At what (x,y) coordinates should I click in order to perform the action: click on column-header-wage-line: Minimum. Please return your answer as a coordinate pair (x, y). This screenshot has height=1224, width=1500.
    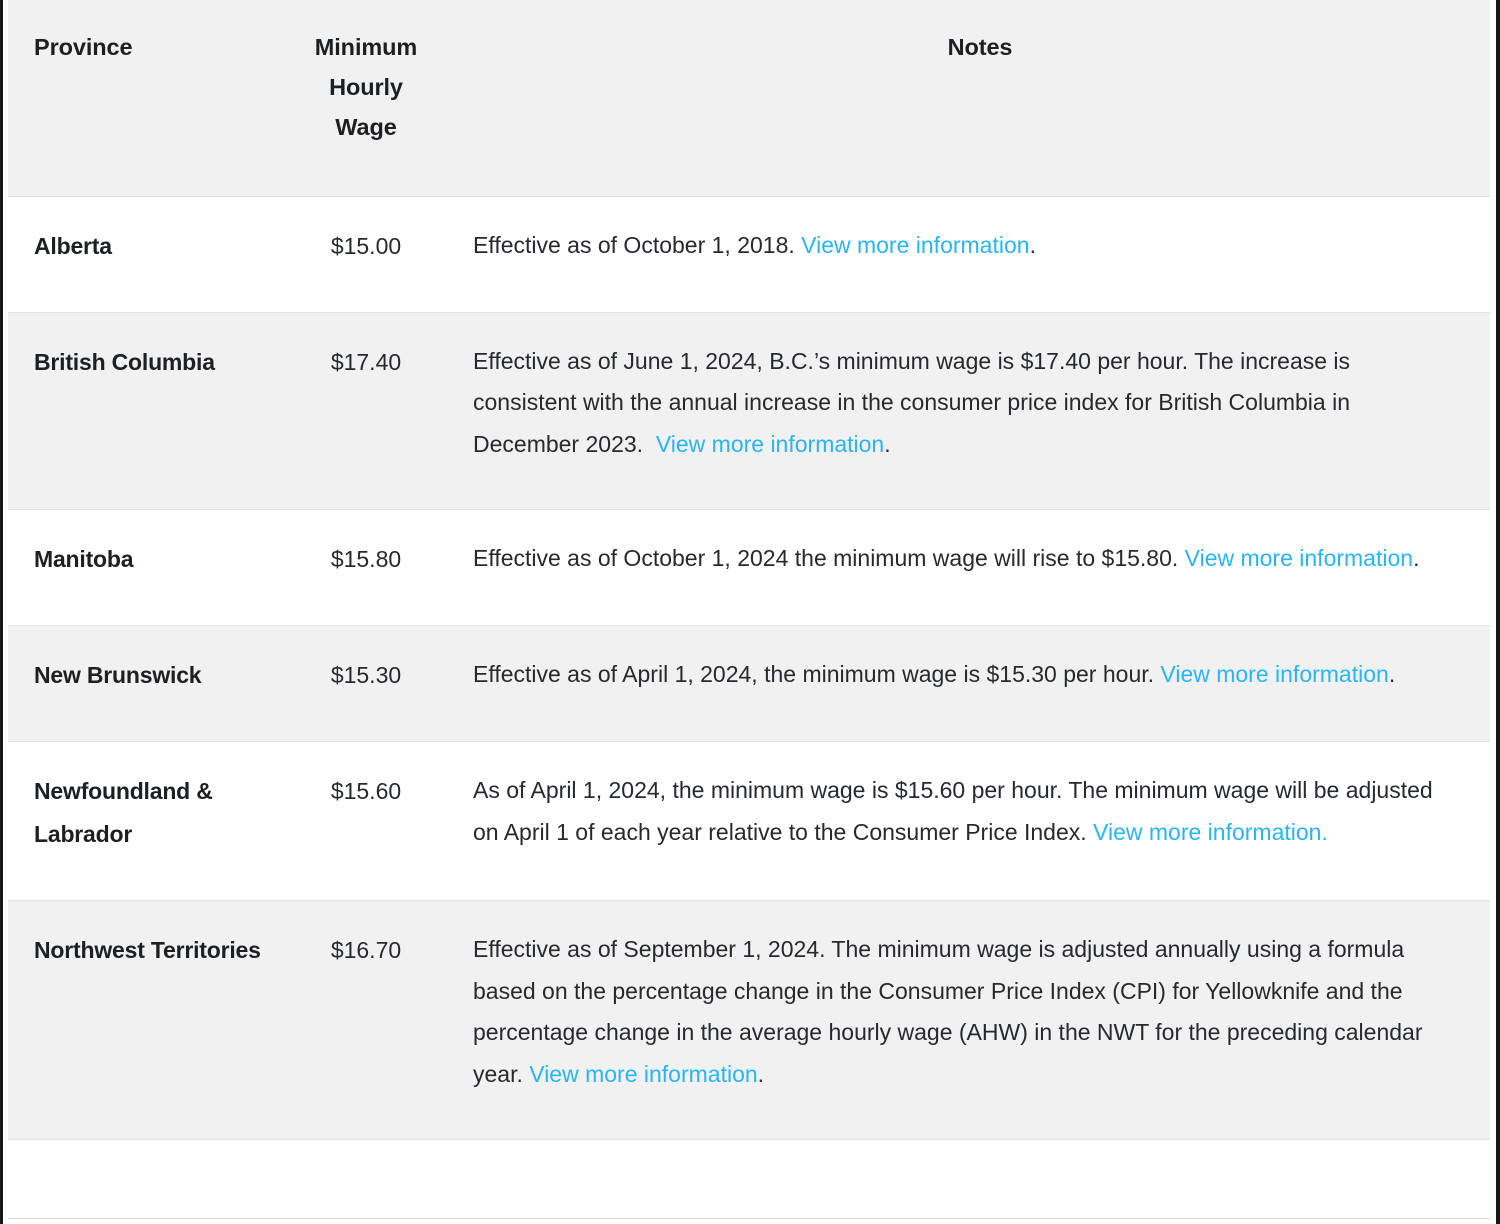
    Looking at the image, I should click on (366, 47).